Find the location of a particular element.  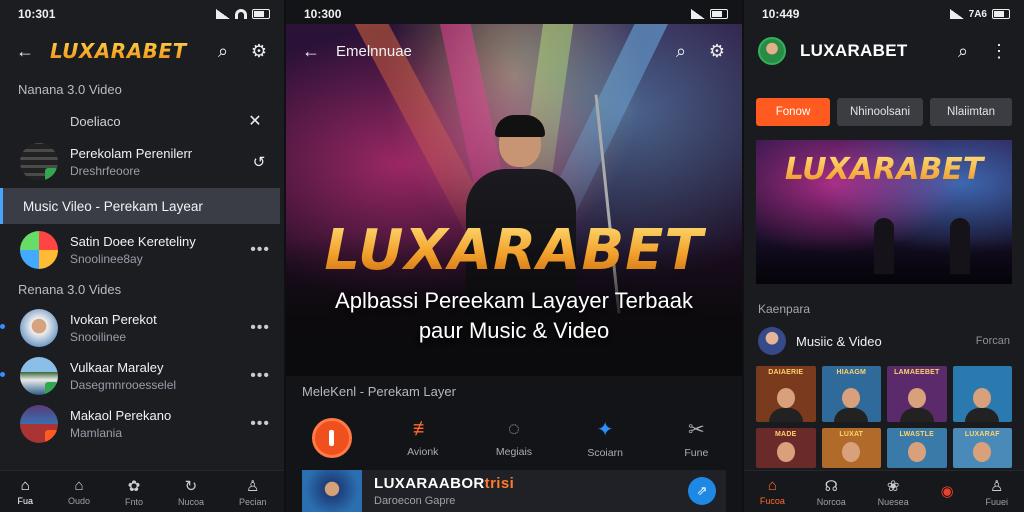

person-icon: ♙ is located at coordinates (997, 486).